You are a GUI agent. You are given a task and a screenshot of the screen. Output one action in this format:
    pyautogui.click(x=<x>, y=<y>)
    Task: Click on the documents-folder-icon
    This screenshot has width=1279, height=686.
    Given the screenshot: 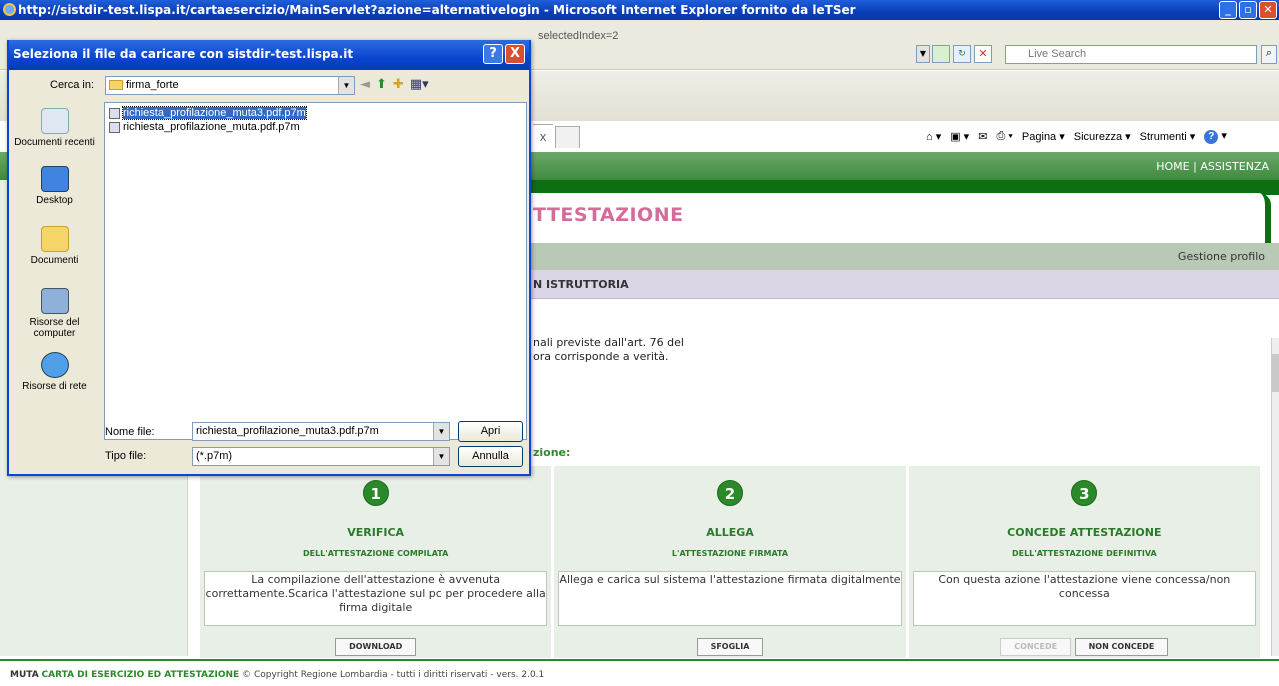 What is the action you would take?
    pyautogui.click(x=54, y=239)
    